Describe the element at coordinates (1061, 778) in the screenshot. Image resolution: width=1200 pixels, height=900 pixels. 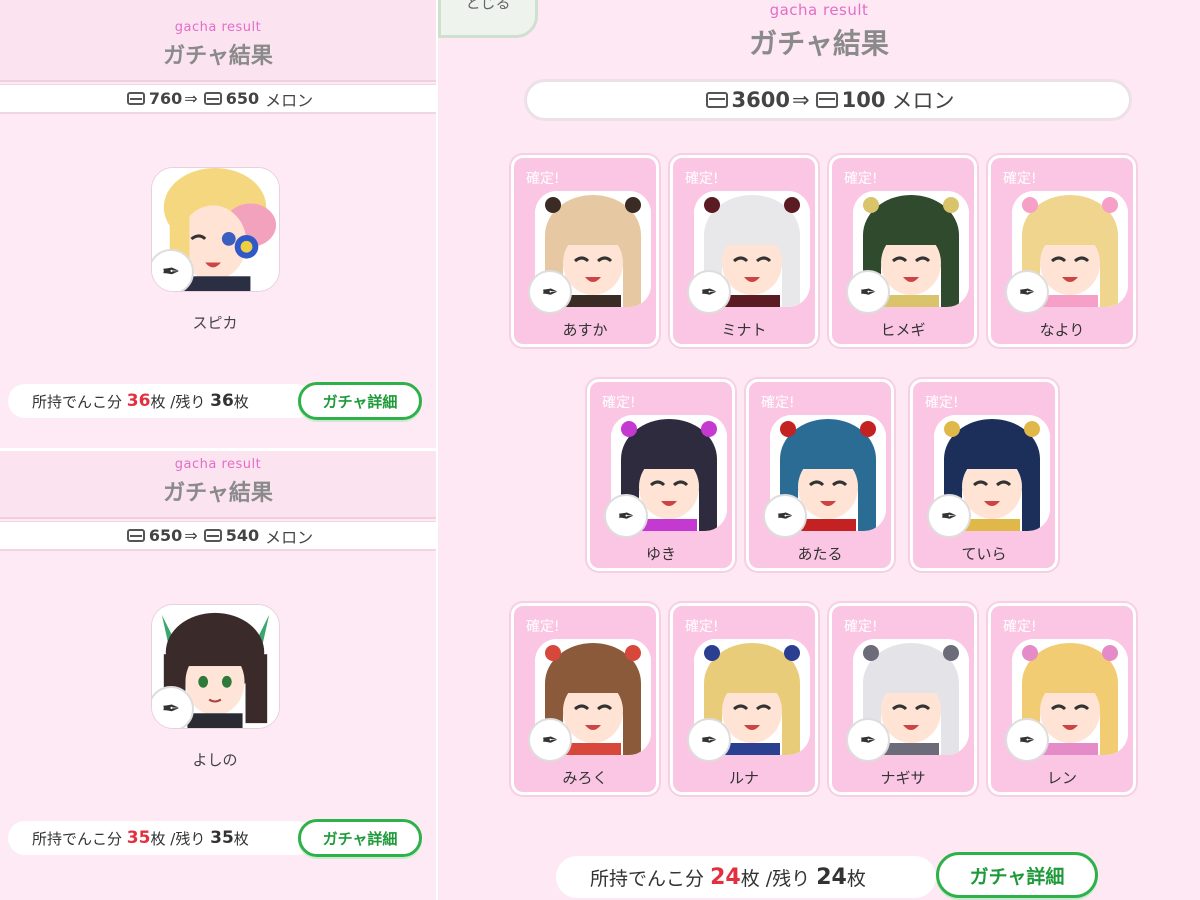
I see `character-name: レン` at that location.